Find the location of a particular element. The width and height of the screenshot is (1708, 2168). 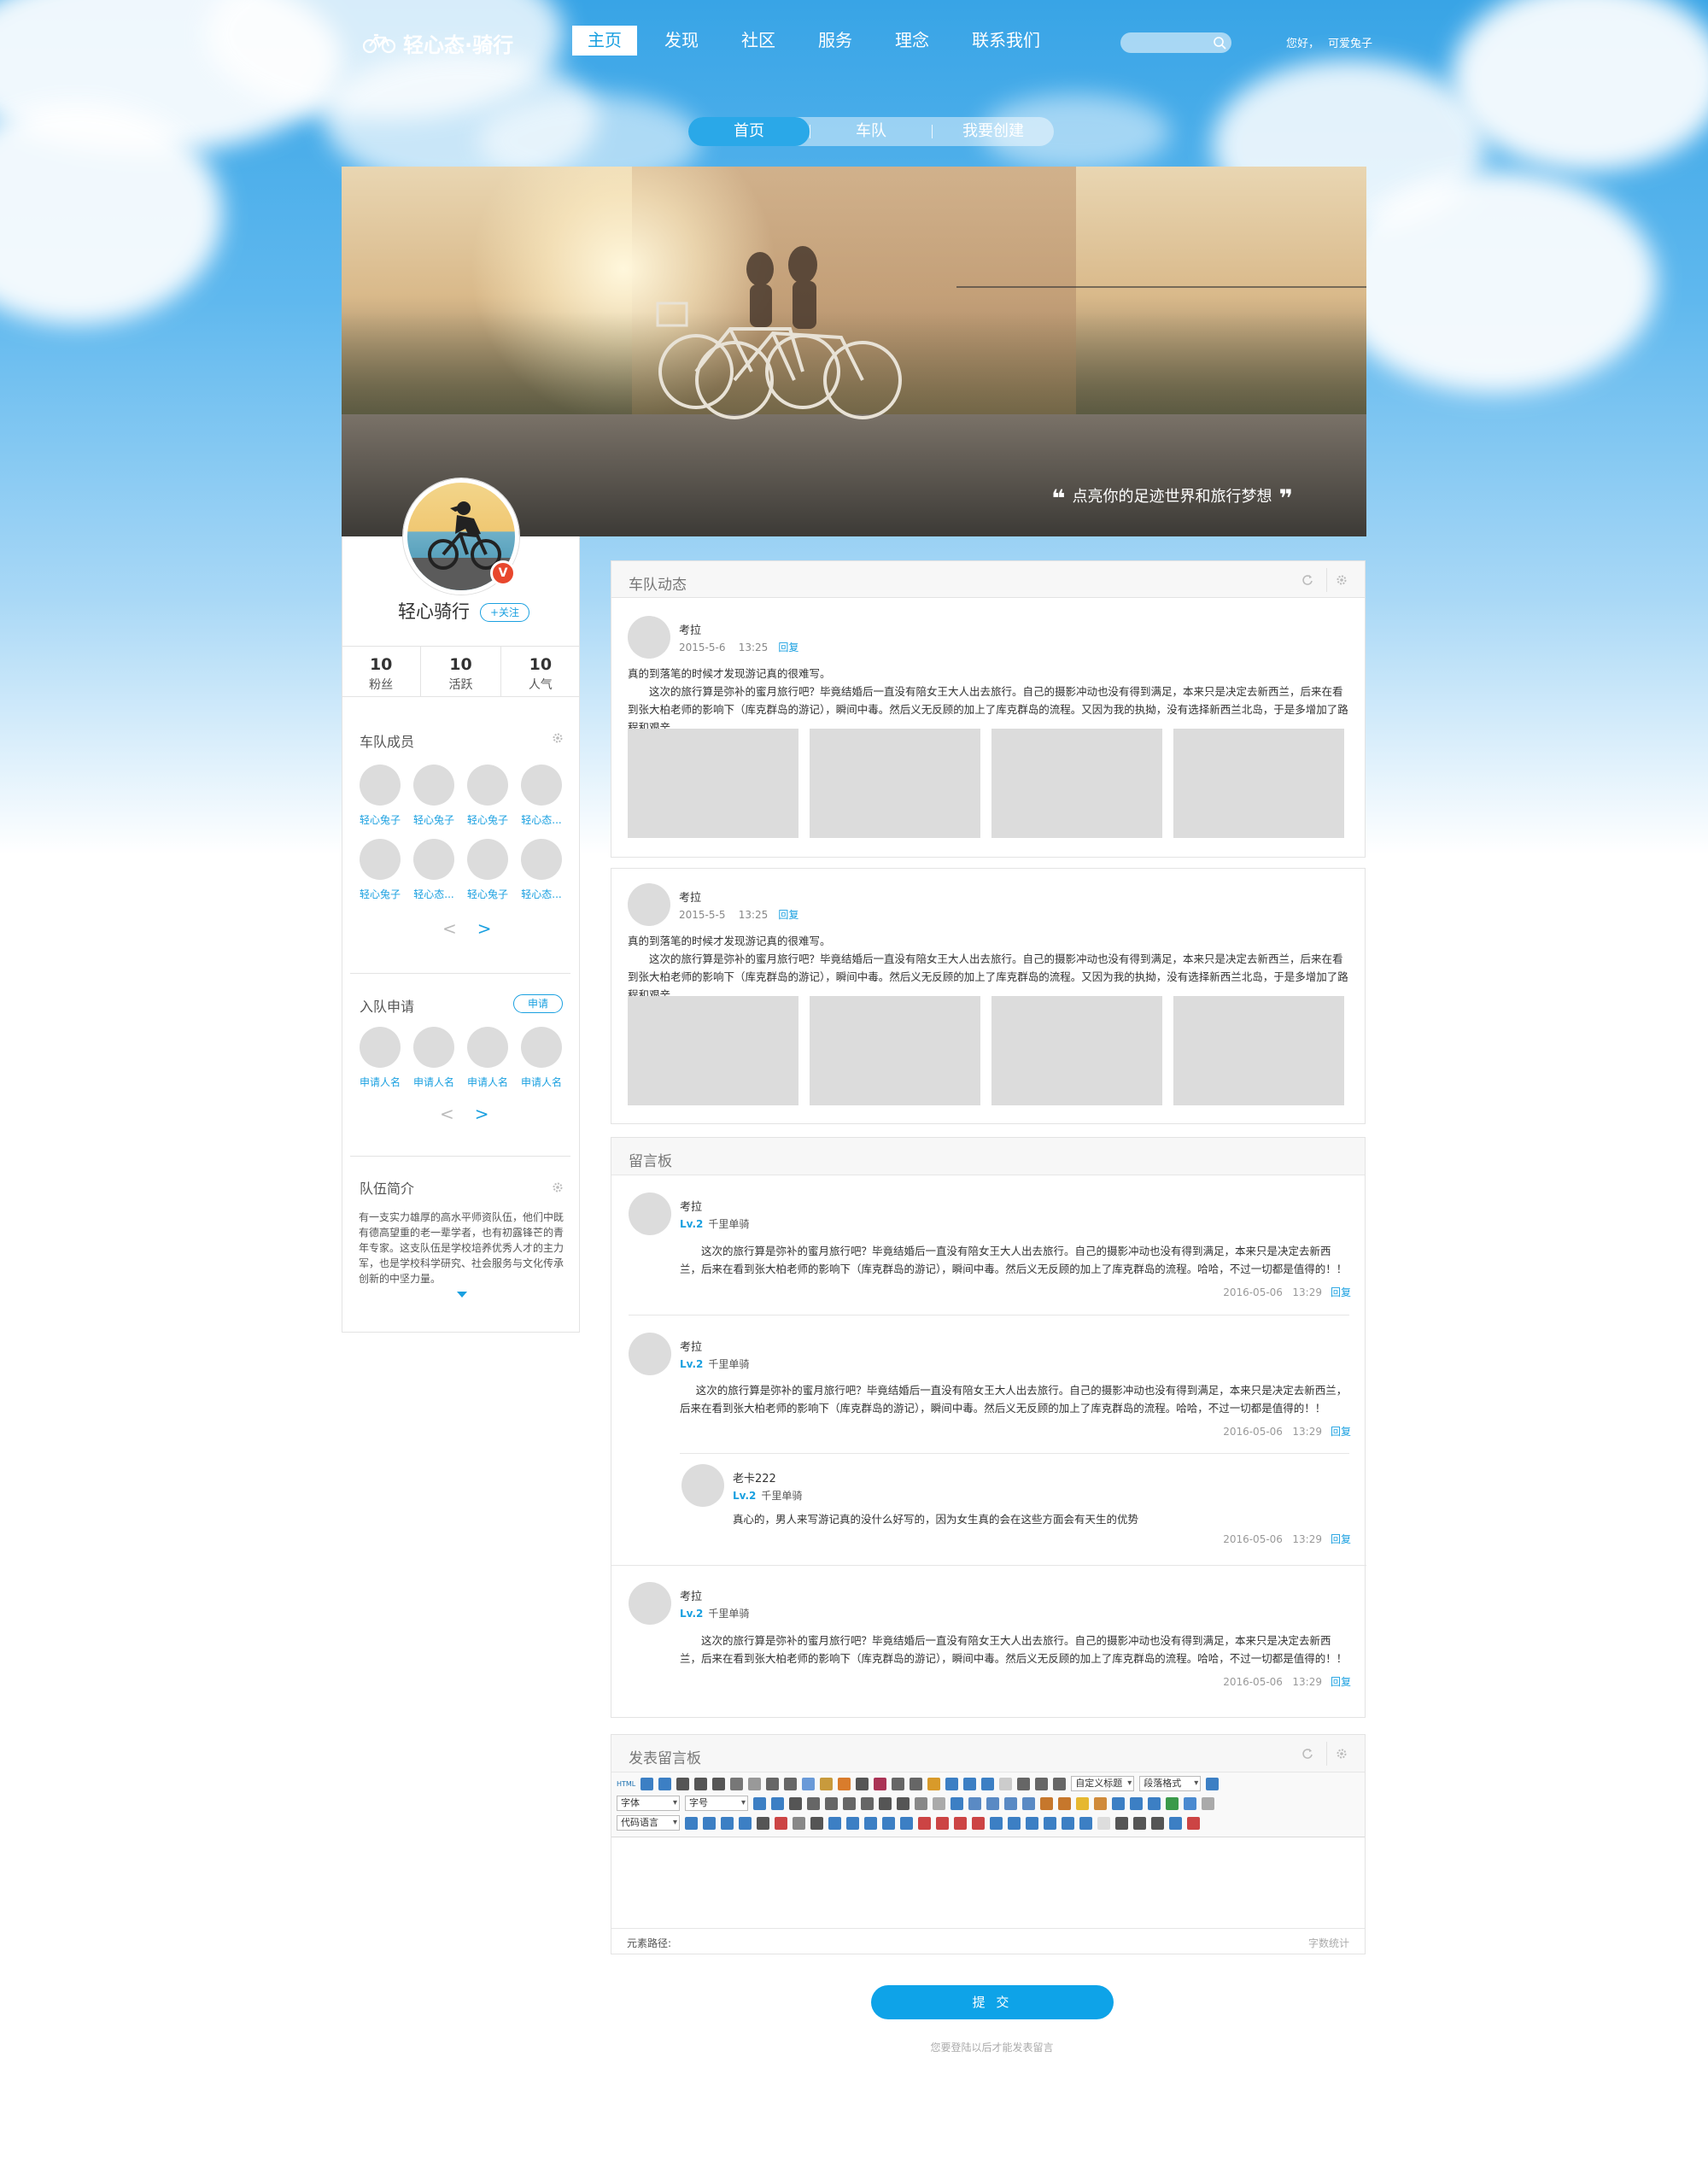

subscript-icon is located at coordinates (791, 1783).